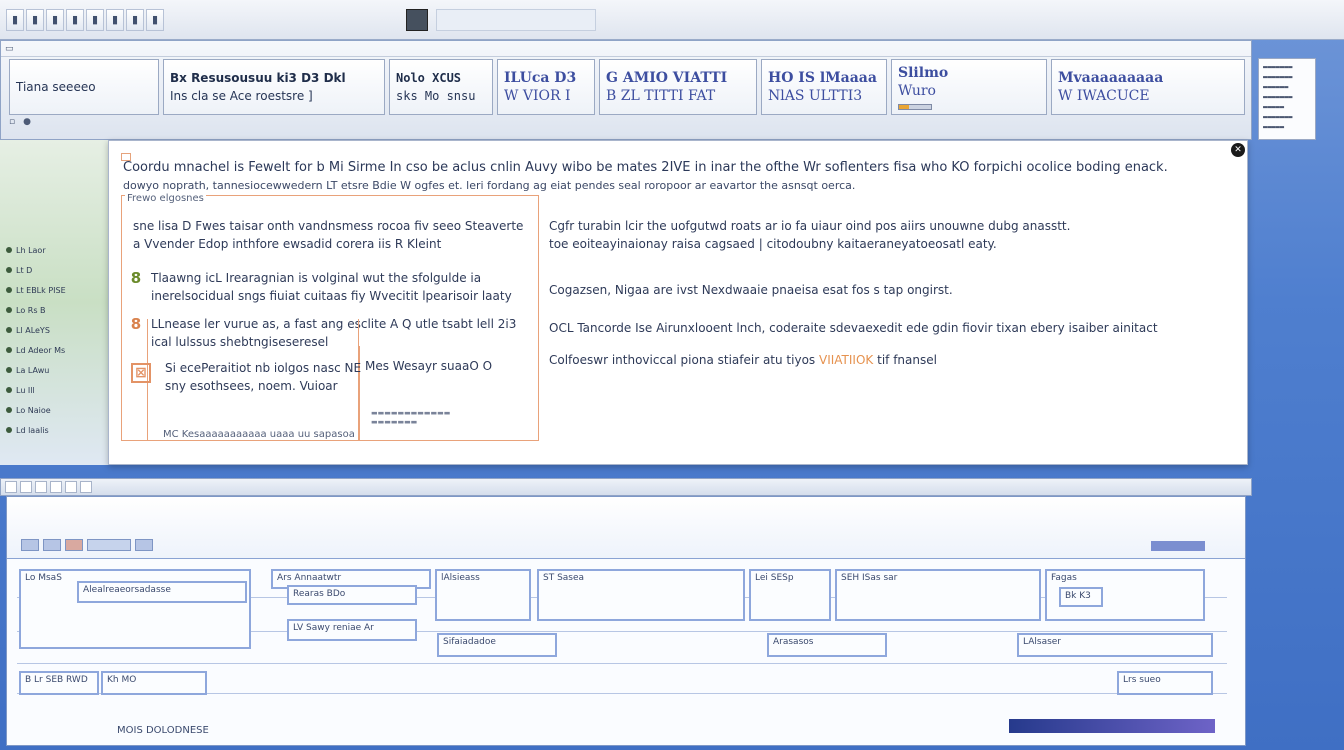  I want to click on list-item: Lo Naioe, so click(56, 410).